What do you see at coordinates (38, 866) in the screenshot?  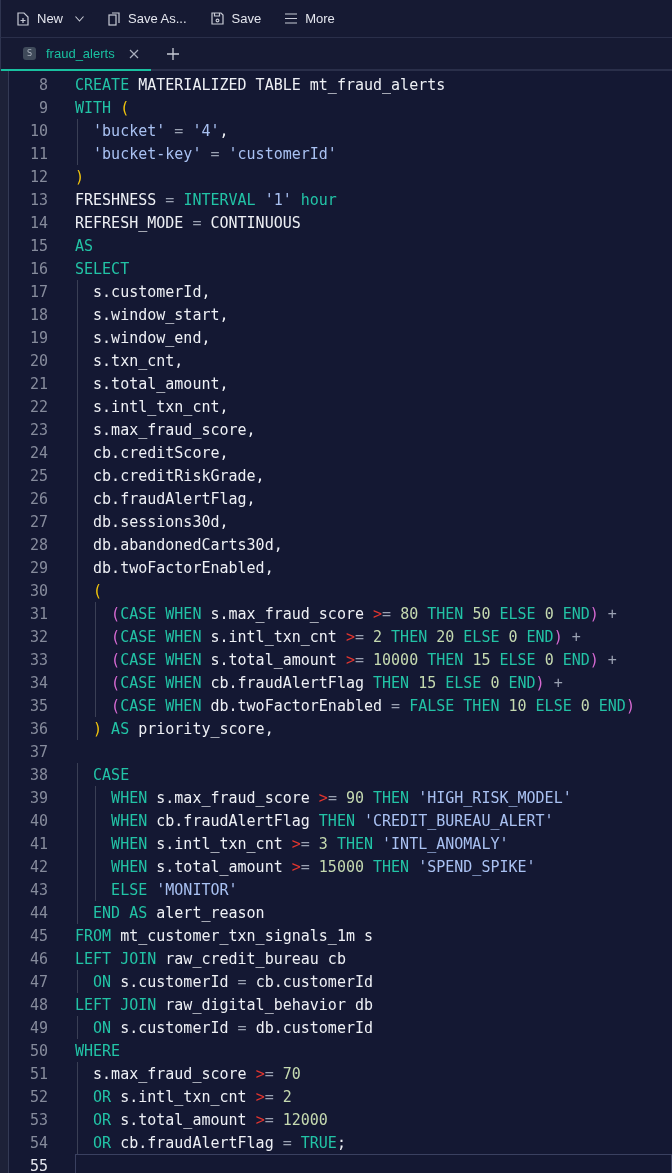 I see `line-number: 42` at bounding box center [38, 866].